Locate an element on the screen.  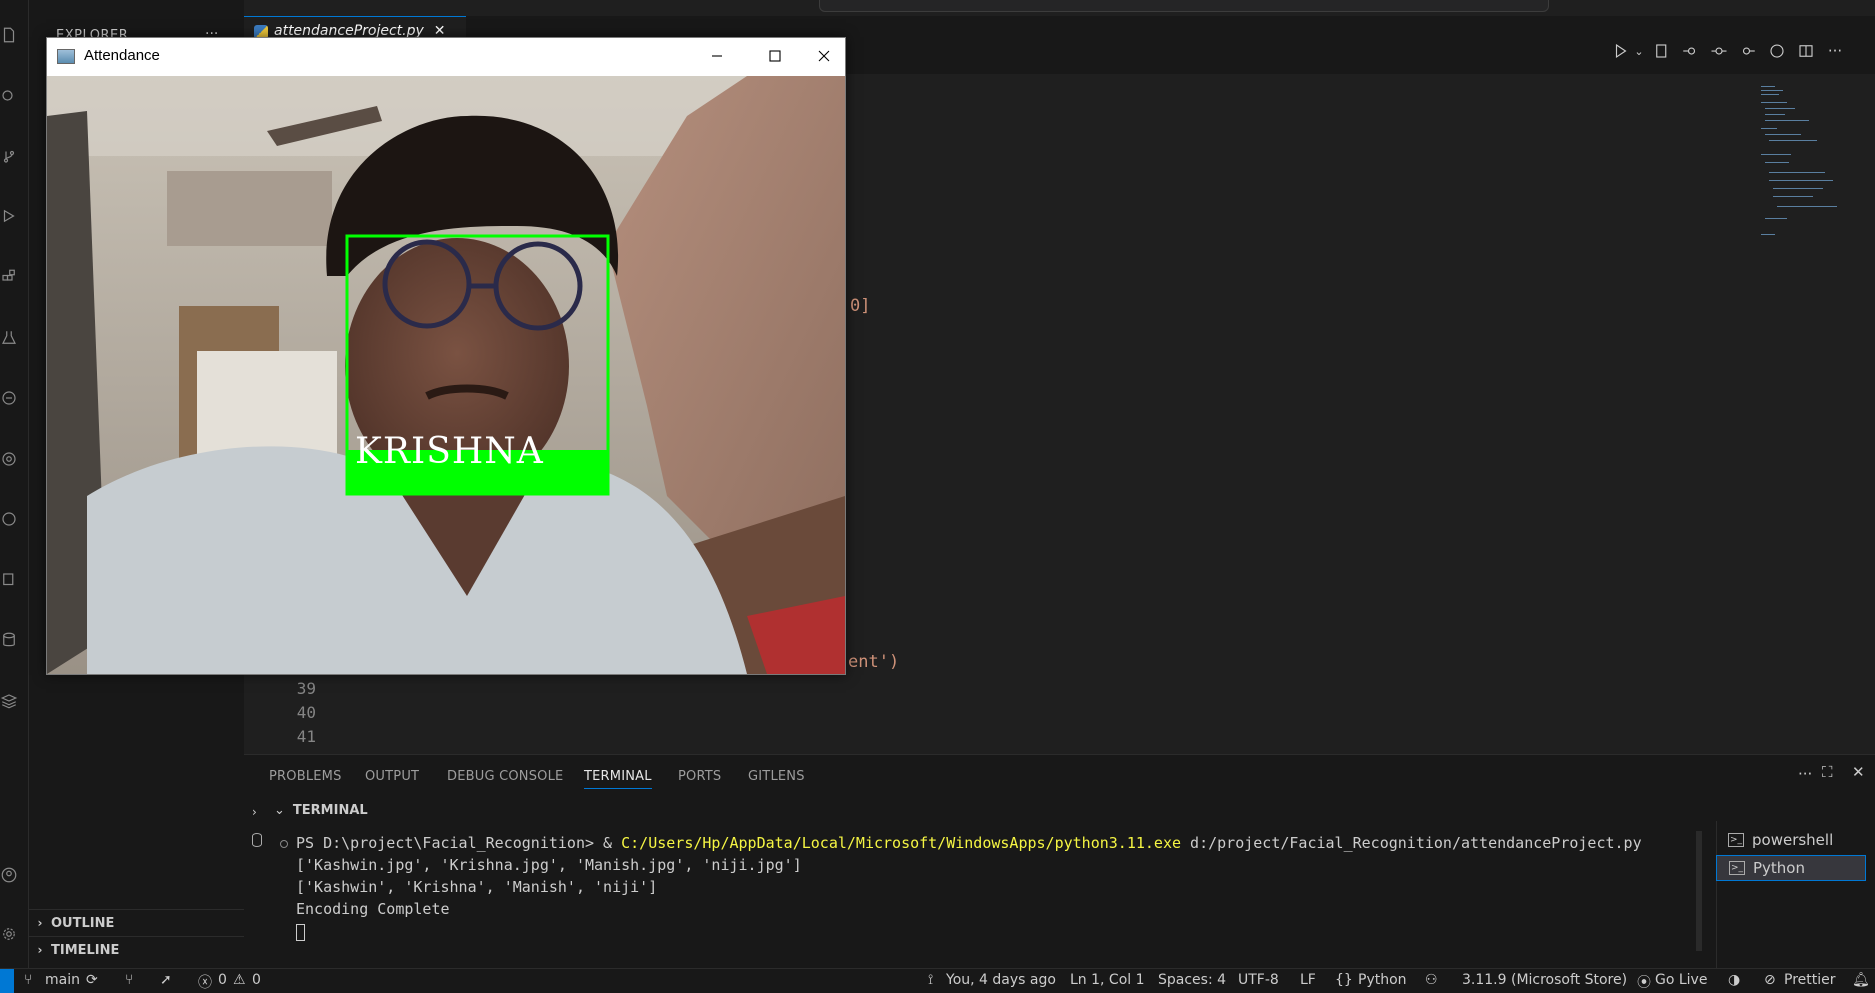
command-center is located at coordinates (1184, 6).